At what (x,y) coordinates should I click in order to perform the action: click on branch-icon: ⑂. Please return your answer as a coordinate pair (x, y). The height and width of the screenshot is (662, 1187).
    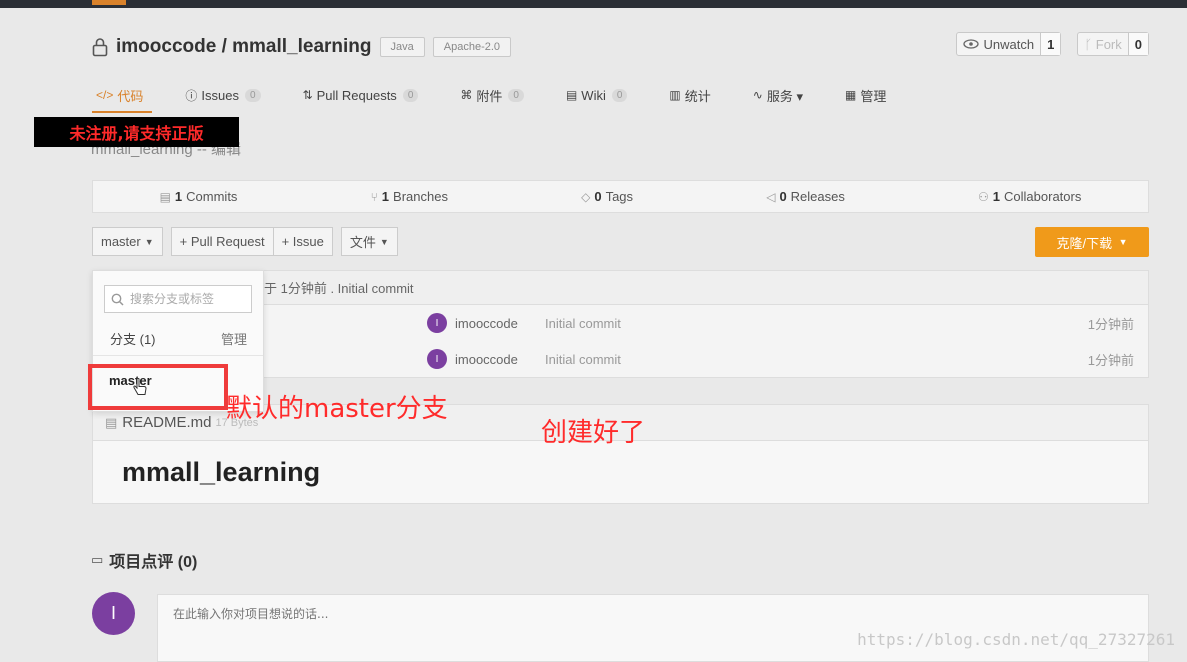
    Looking at the image, I should click on (374, 196).